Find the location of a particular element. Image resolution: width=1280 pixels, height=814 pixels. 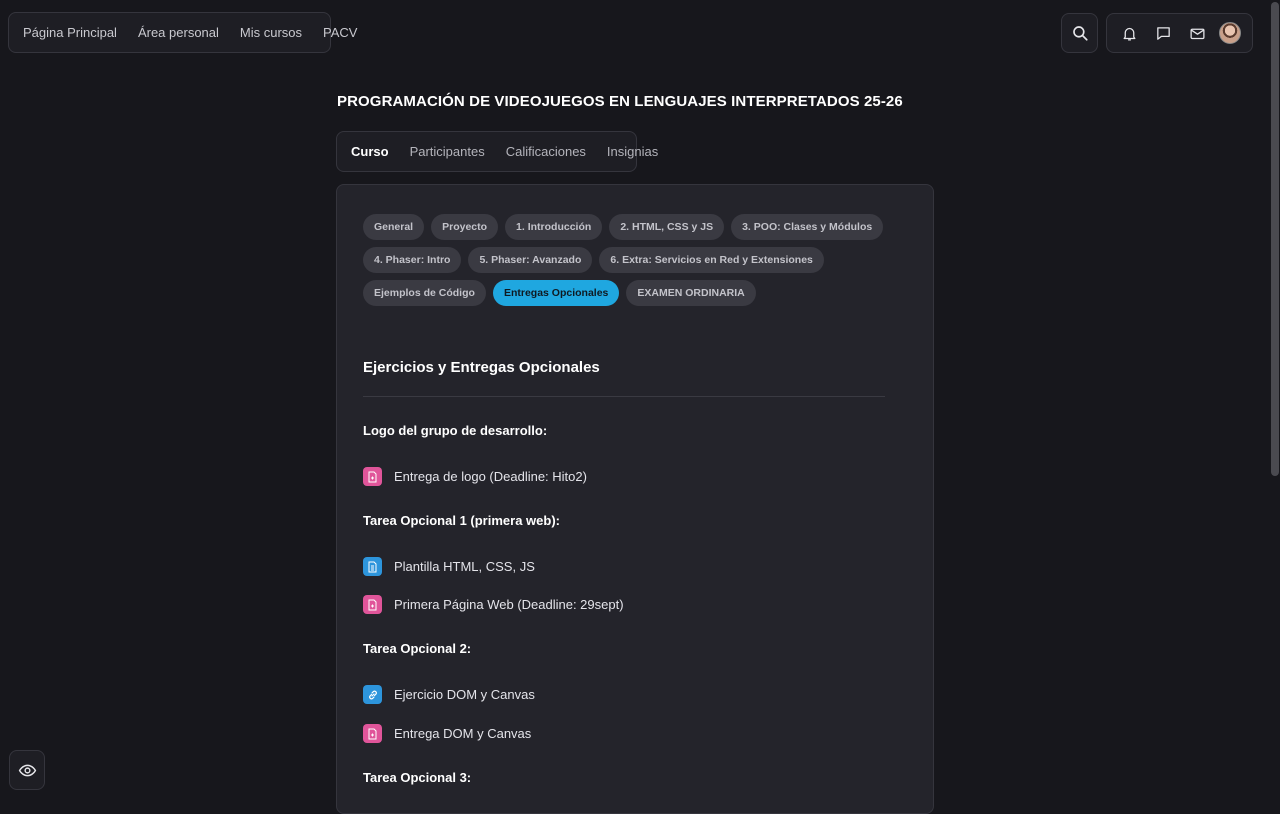

search-button is located at coordinates (1079, 33).